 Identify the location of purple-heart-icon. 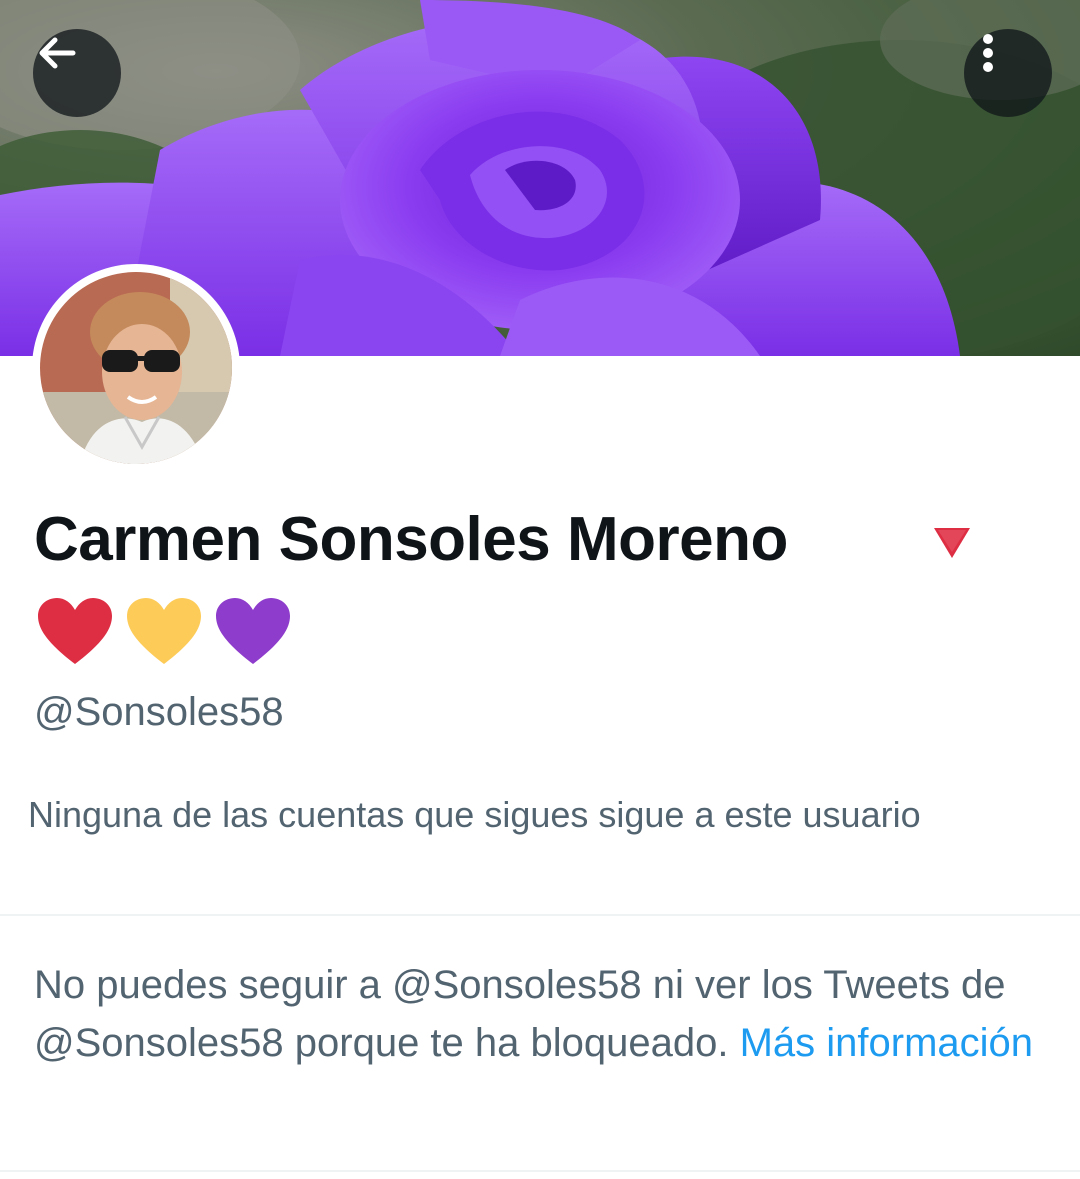
(253, 631).